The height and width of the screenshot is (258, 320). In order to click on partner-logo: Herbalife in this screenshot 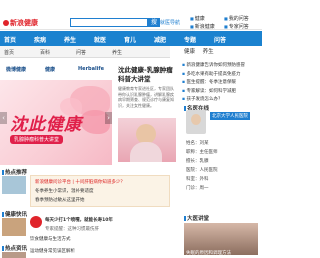, I will do `click(91, 69)`.